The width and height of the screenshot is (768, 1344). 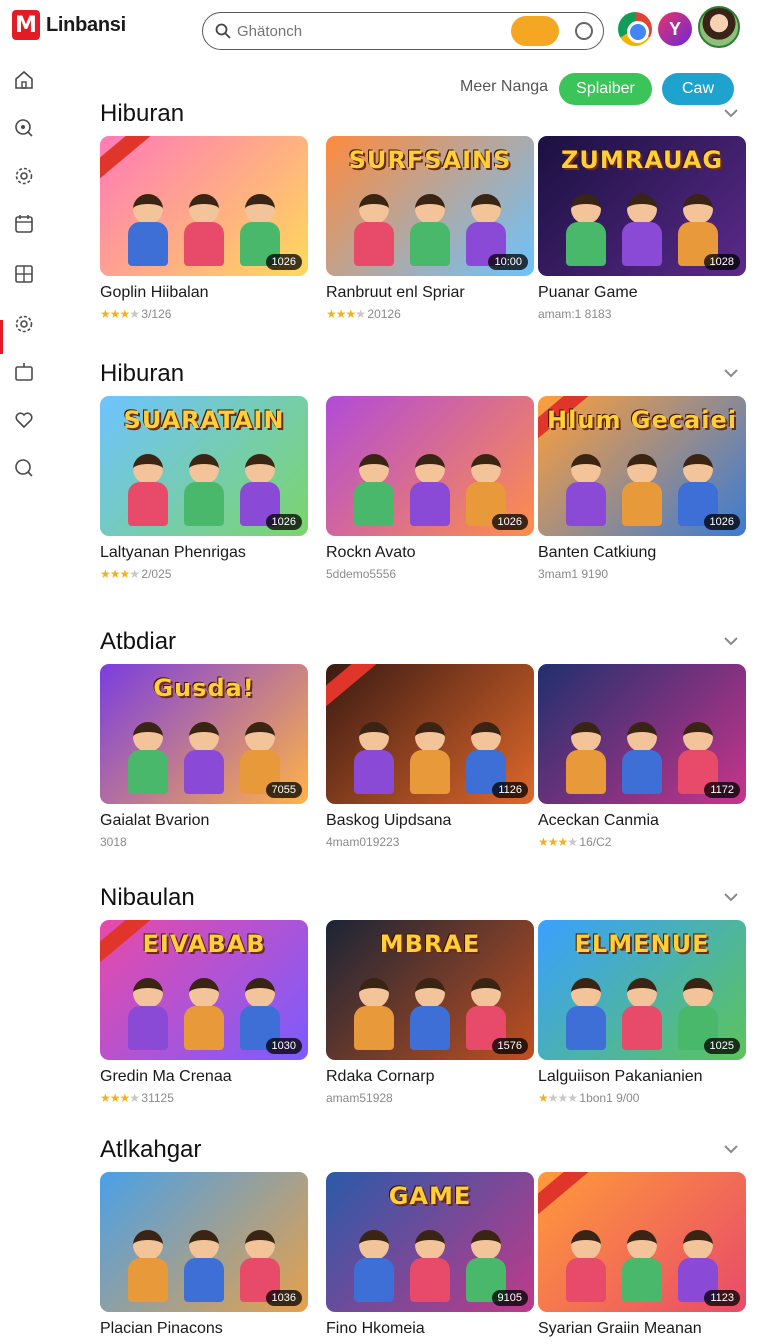 I want to click on gear-icon, so click(x=24, y=176).